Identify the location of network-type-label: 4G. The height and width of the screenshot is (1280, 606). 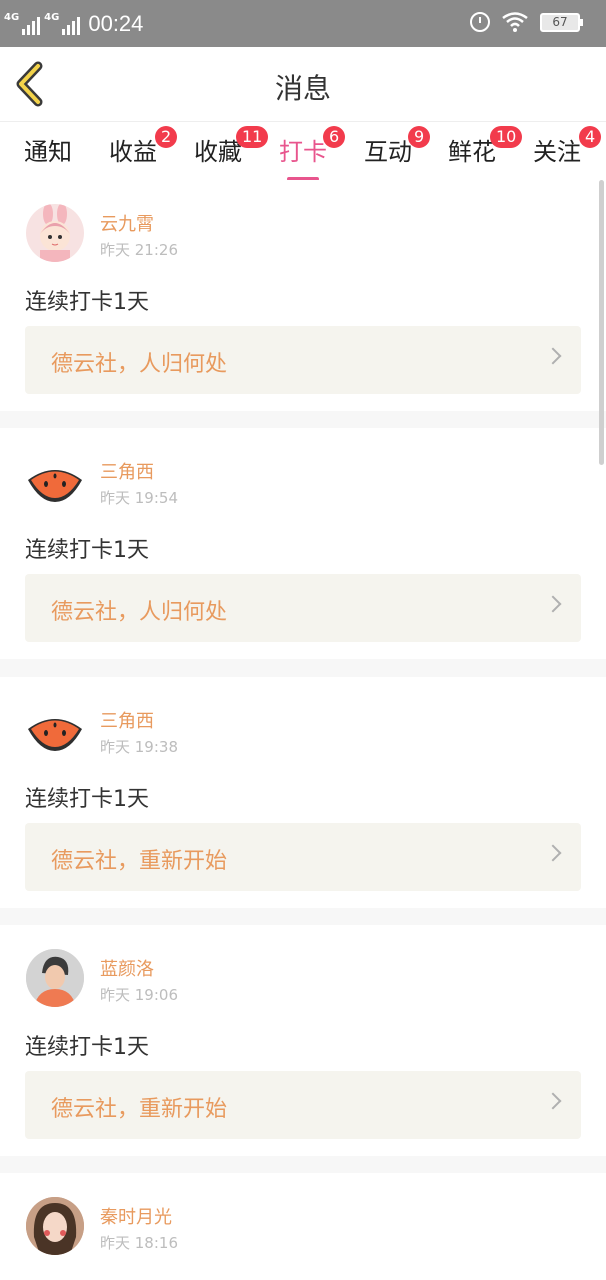
(12, 17).